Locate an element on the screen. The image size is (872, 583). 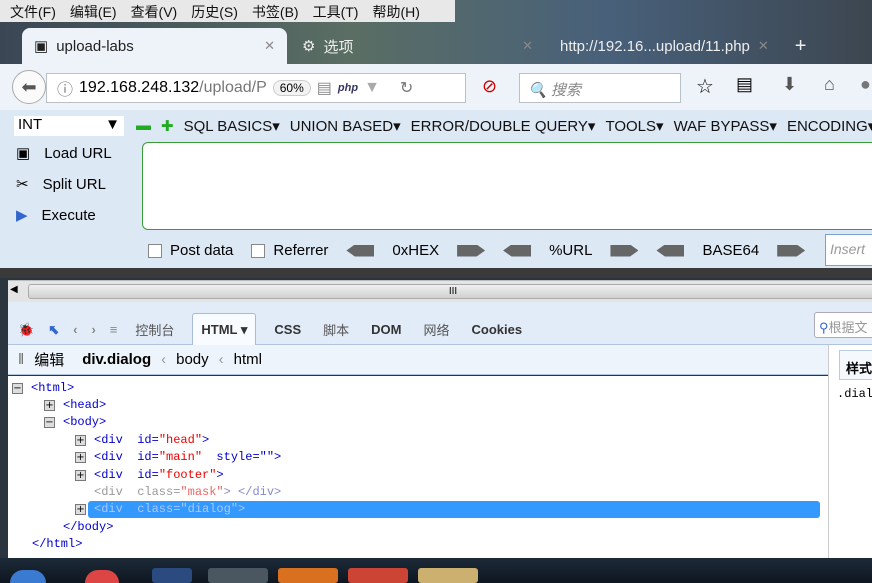
tree-node-body: − <body> is located at coordinates (75, 422).